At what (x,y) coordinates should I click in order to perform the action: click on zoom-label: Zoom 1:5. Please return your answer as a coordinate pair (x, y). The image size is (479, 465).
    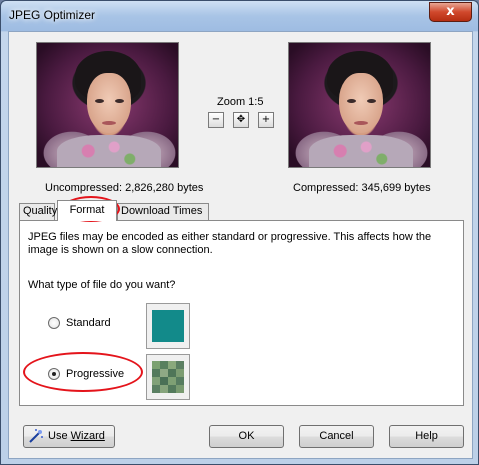
    Looking at the image, I should click on (240, 102).